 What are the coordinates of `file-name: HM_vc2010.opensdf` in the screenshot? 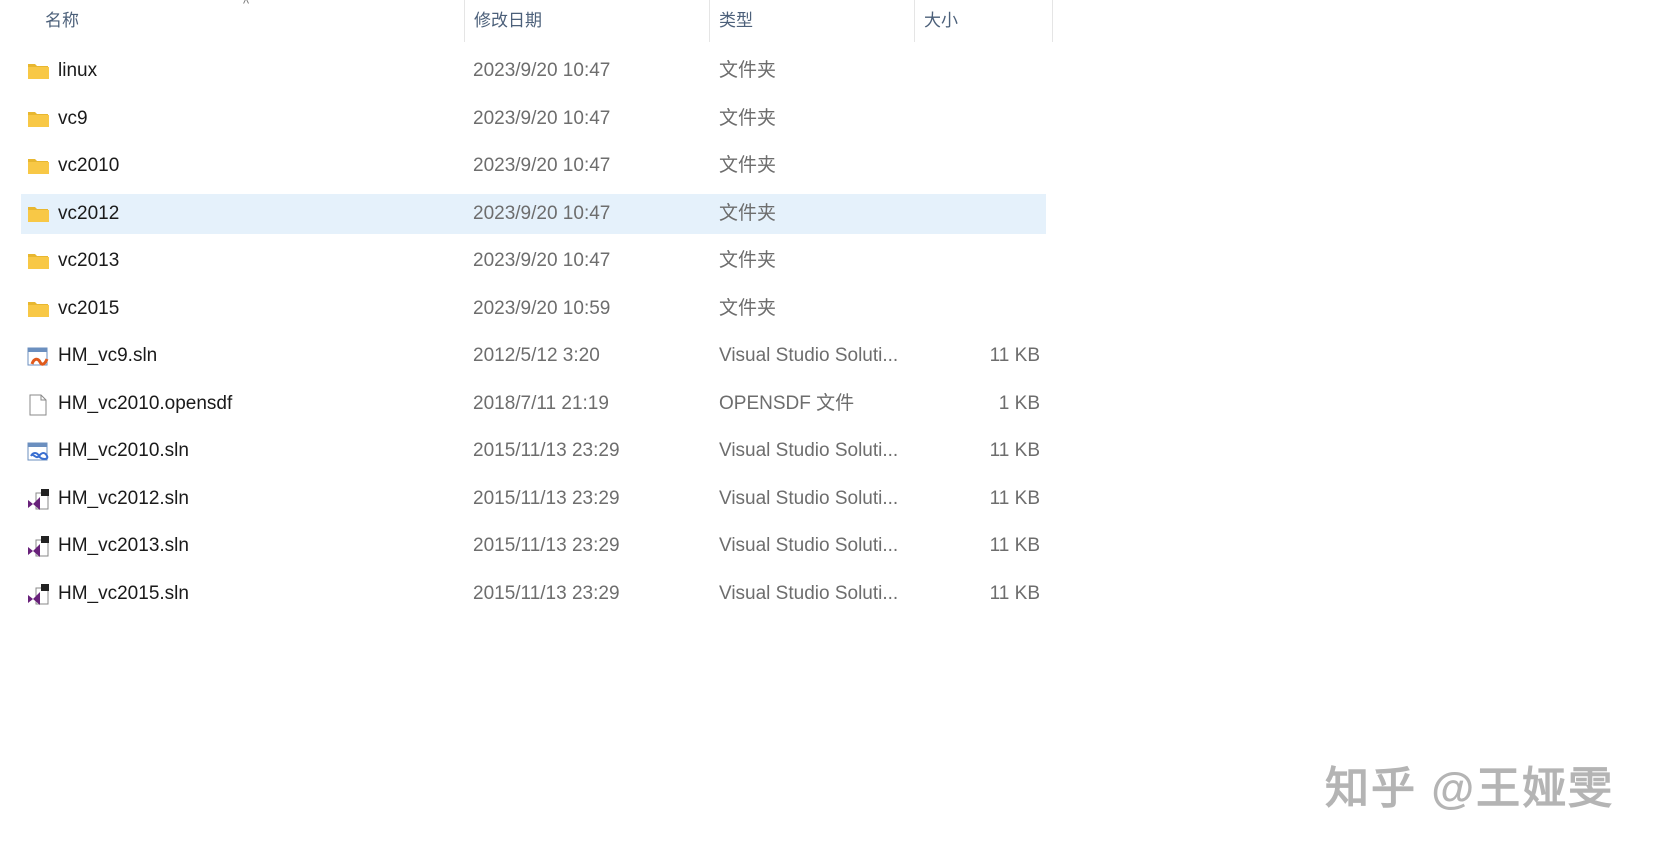 It's located at (145, 403).